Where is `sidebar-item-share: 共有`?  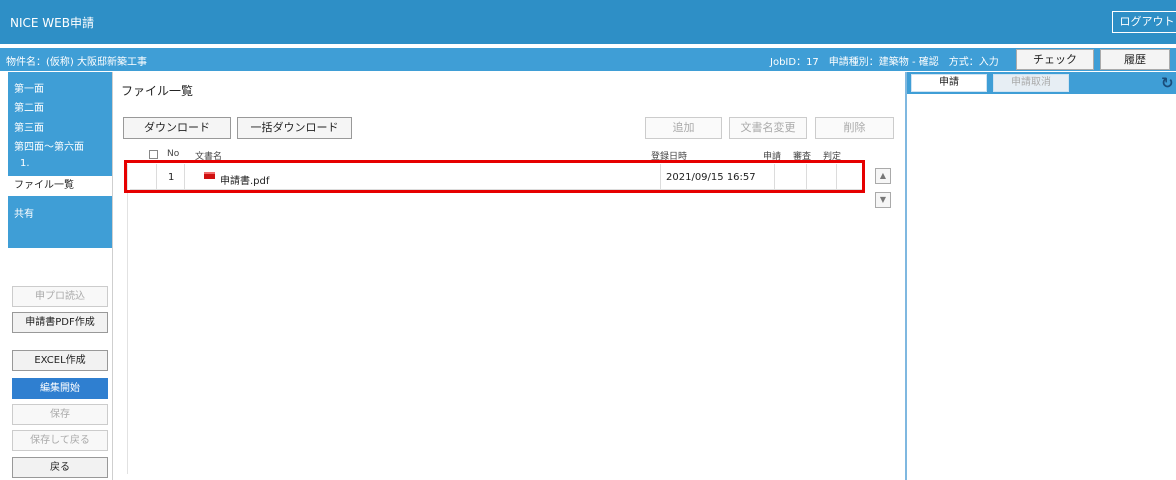
sidebar-item-share: 共有 is located at coordinates (24, 212).